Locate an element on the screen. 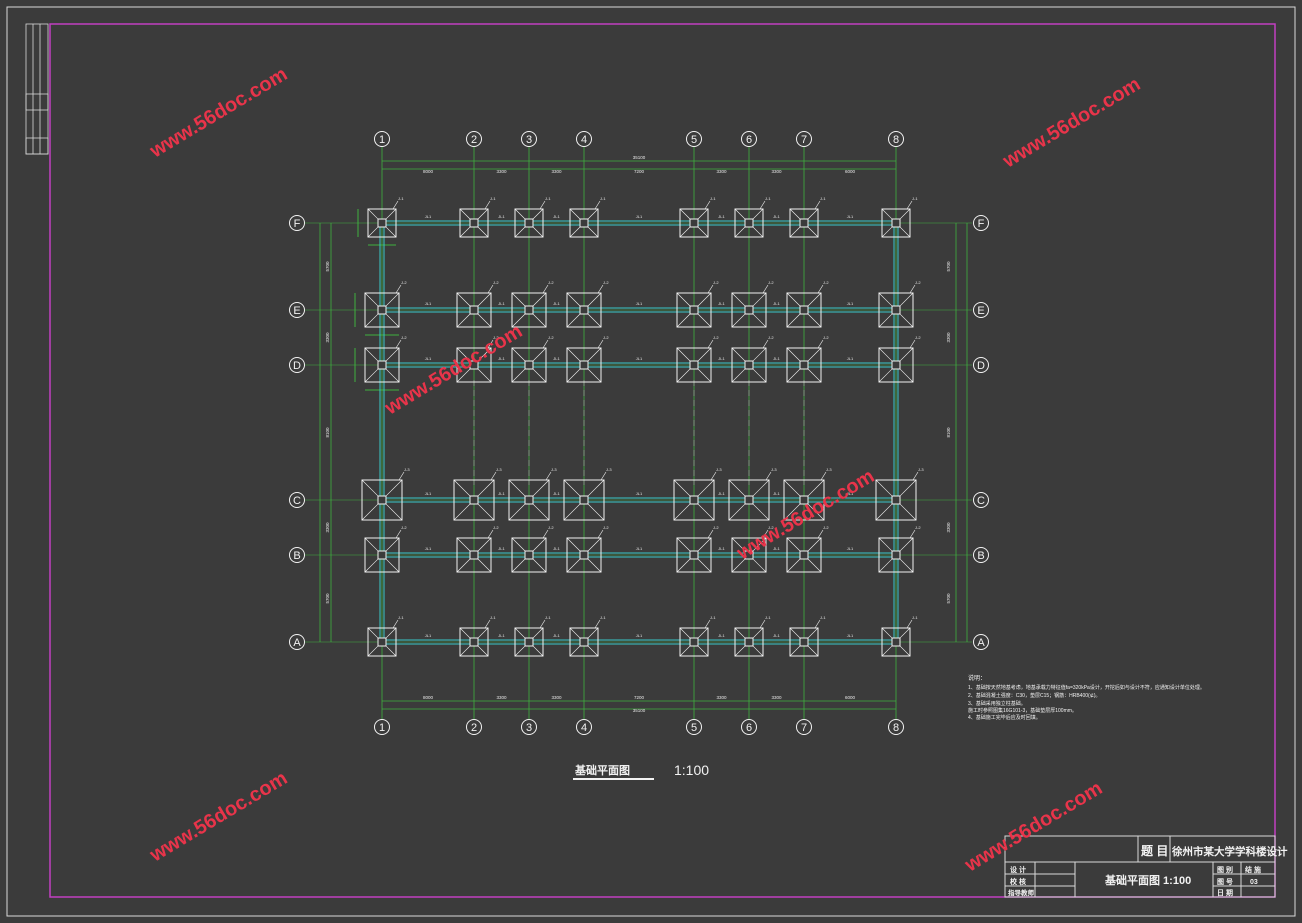 This screenshot has width=1302, height=923. axis-bubble-label: D is located at coordinates (297, 366).